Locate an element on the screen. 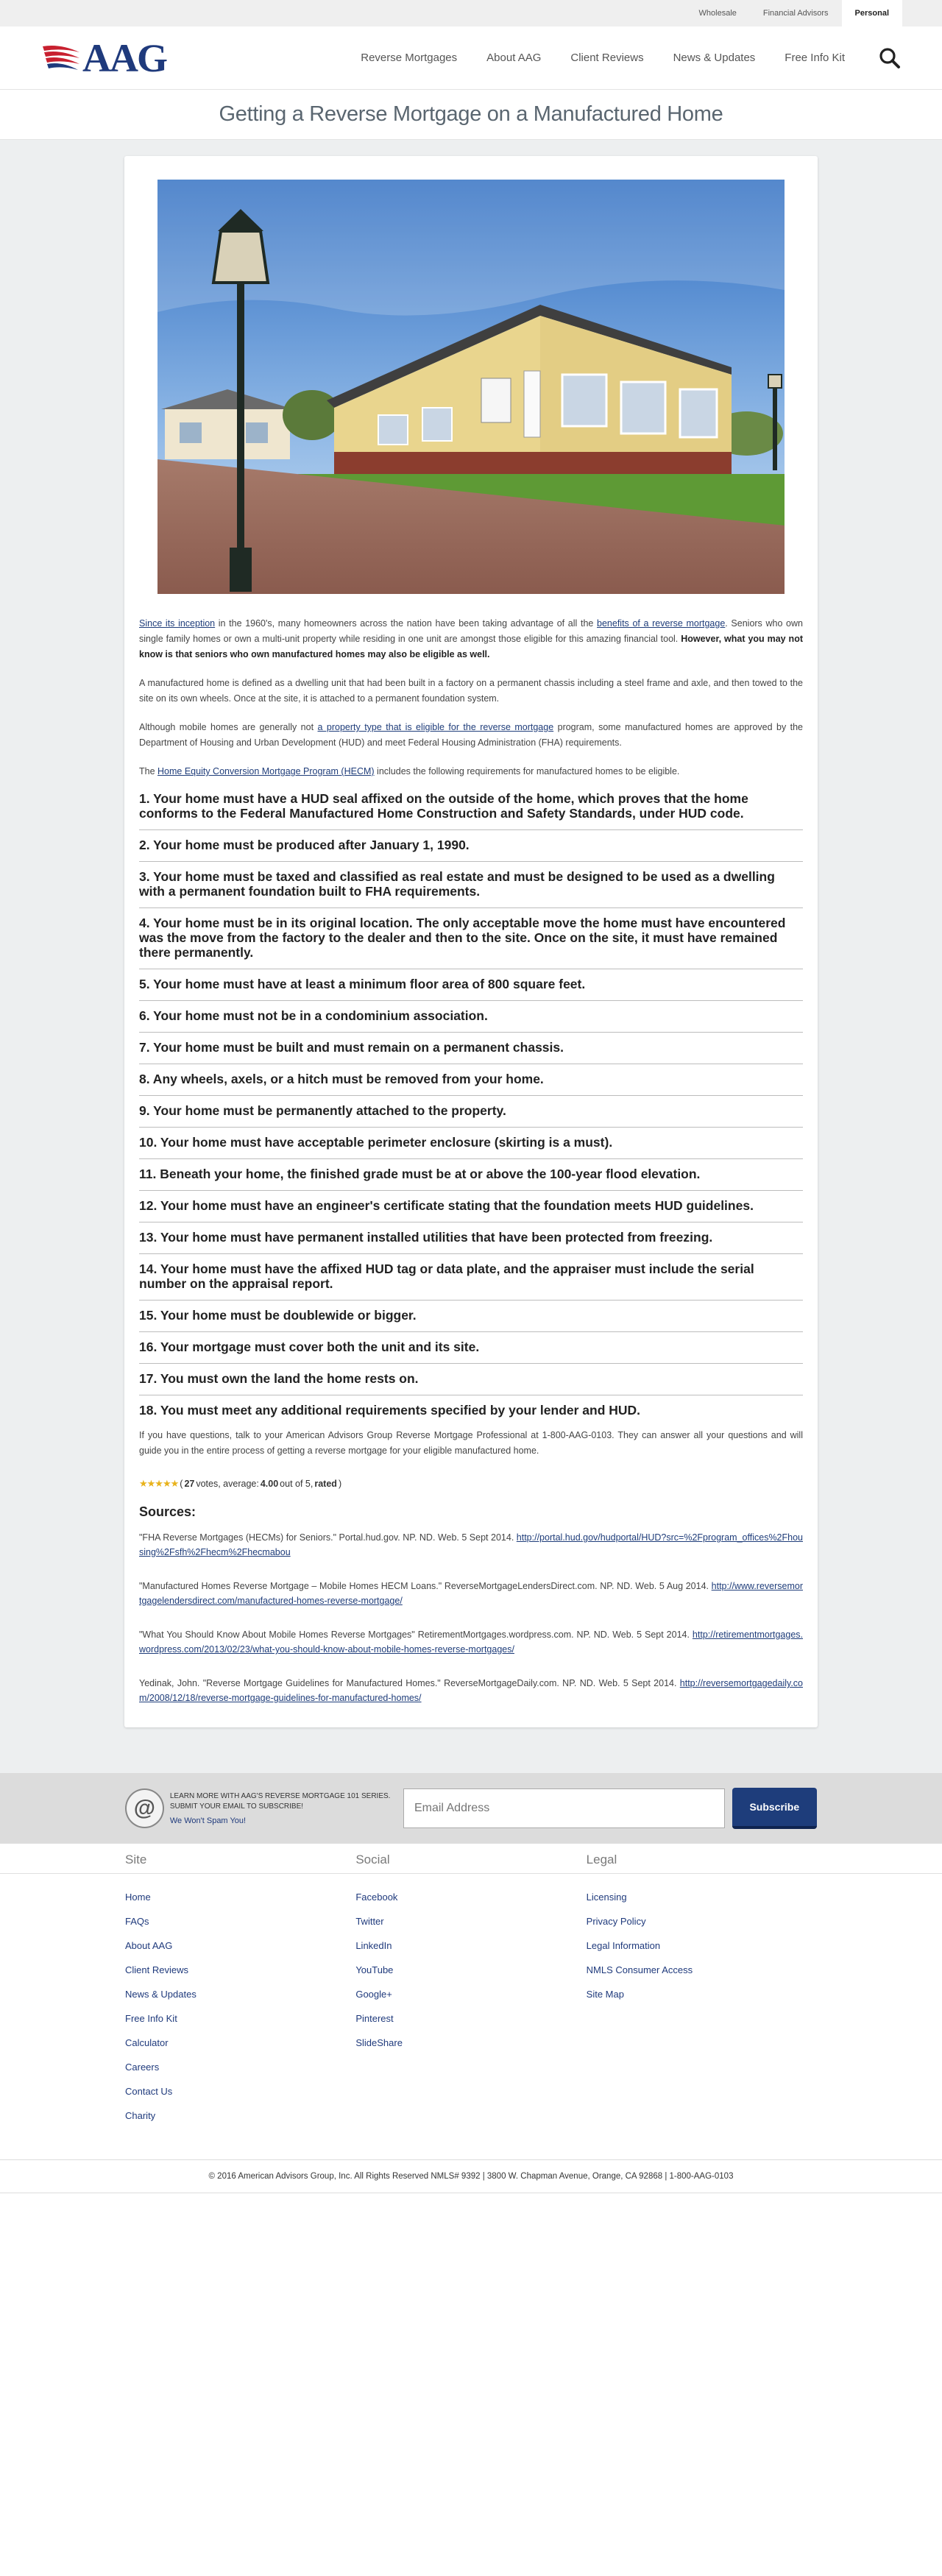  rating-text-b: out of 5, is located at coordinates (297, 1484).